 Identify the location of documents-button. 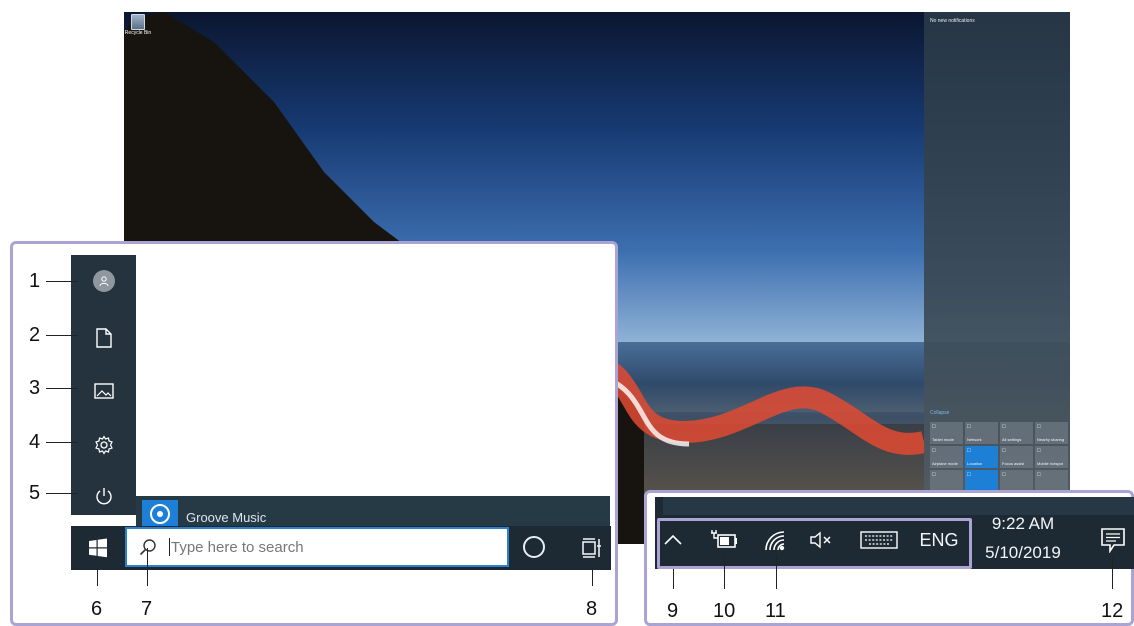
(103, 338).